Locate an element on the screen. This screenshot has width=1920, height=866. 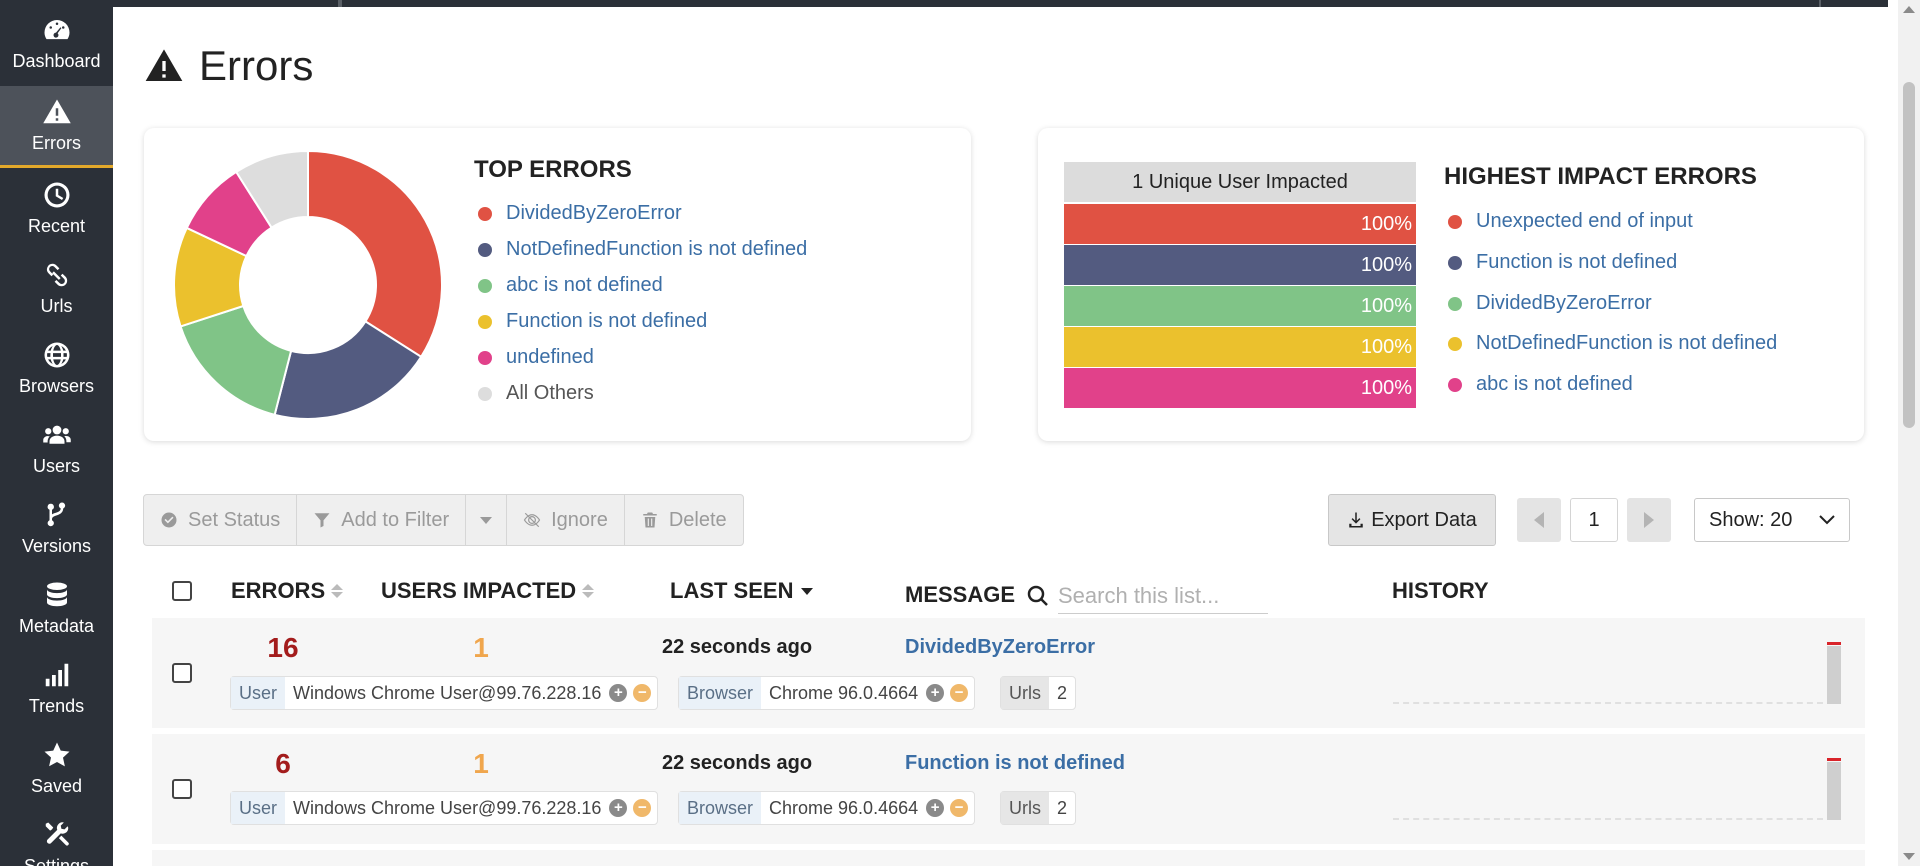
bulk-actions-toolbar: Set Status Add to Filter Ignore Delete is located at coordinates (443, 520).